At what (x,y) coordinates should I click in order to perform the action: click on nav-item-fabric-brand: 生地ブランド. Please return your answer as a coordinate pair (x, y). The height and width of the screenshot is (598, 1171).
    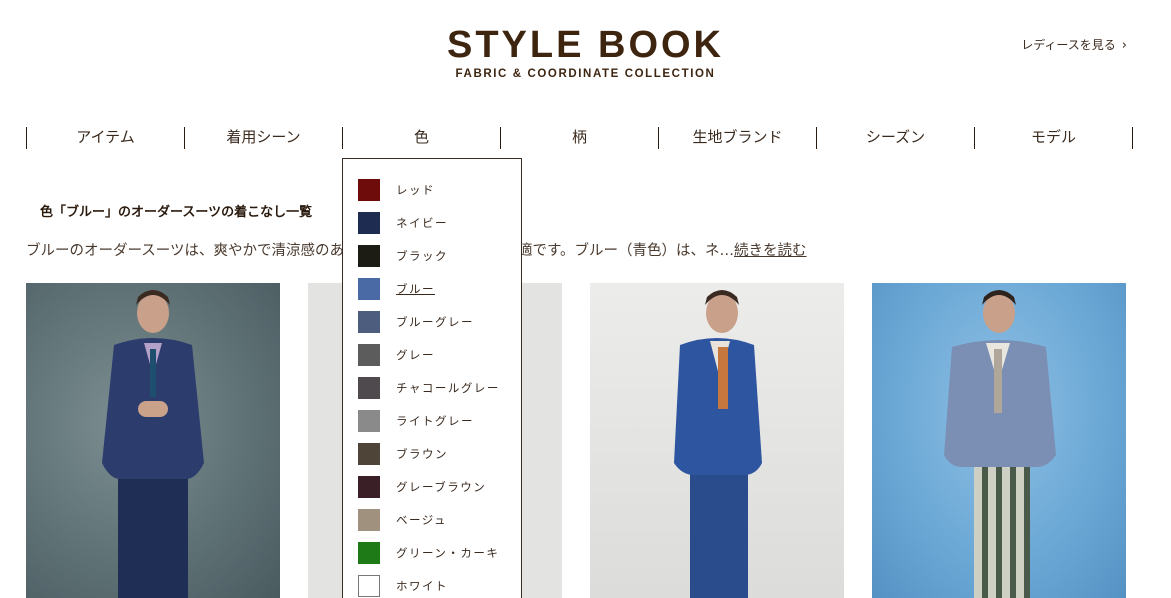
    Looking at the image, I should click on (738, 138).